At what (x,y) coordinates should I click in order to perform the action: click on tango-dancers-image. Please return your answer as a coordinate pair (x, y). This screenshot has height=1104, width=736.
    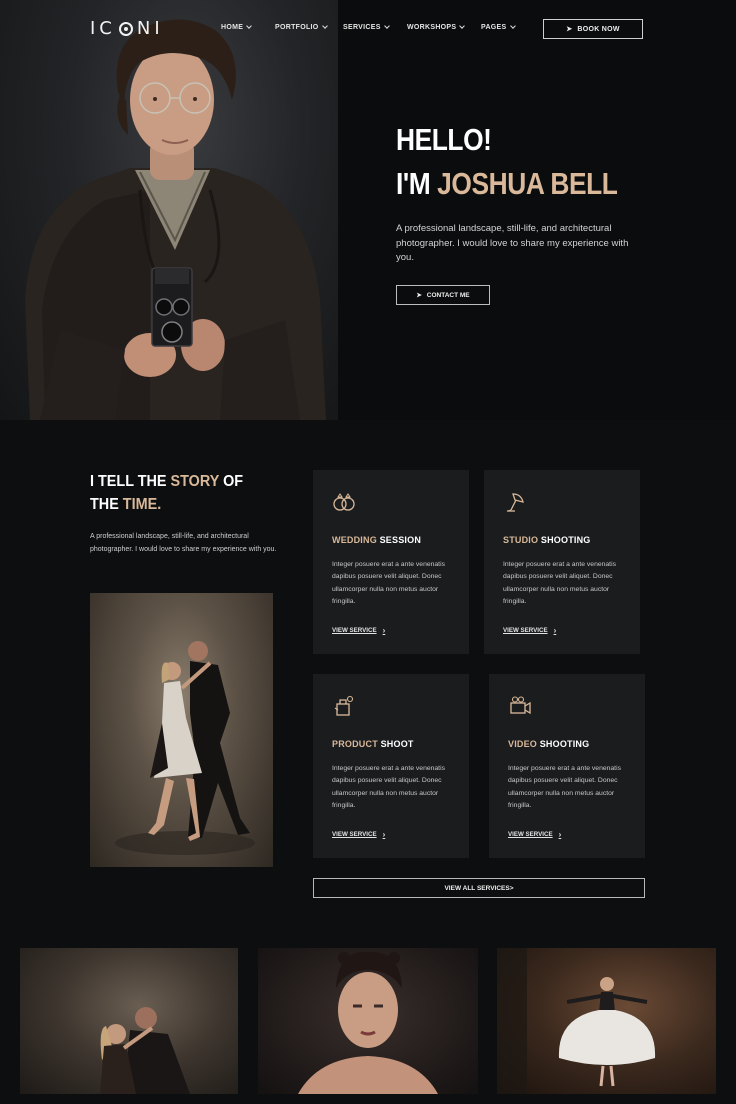
    Looking at the image, I should click on (181, 730).